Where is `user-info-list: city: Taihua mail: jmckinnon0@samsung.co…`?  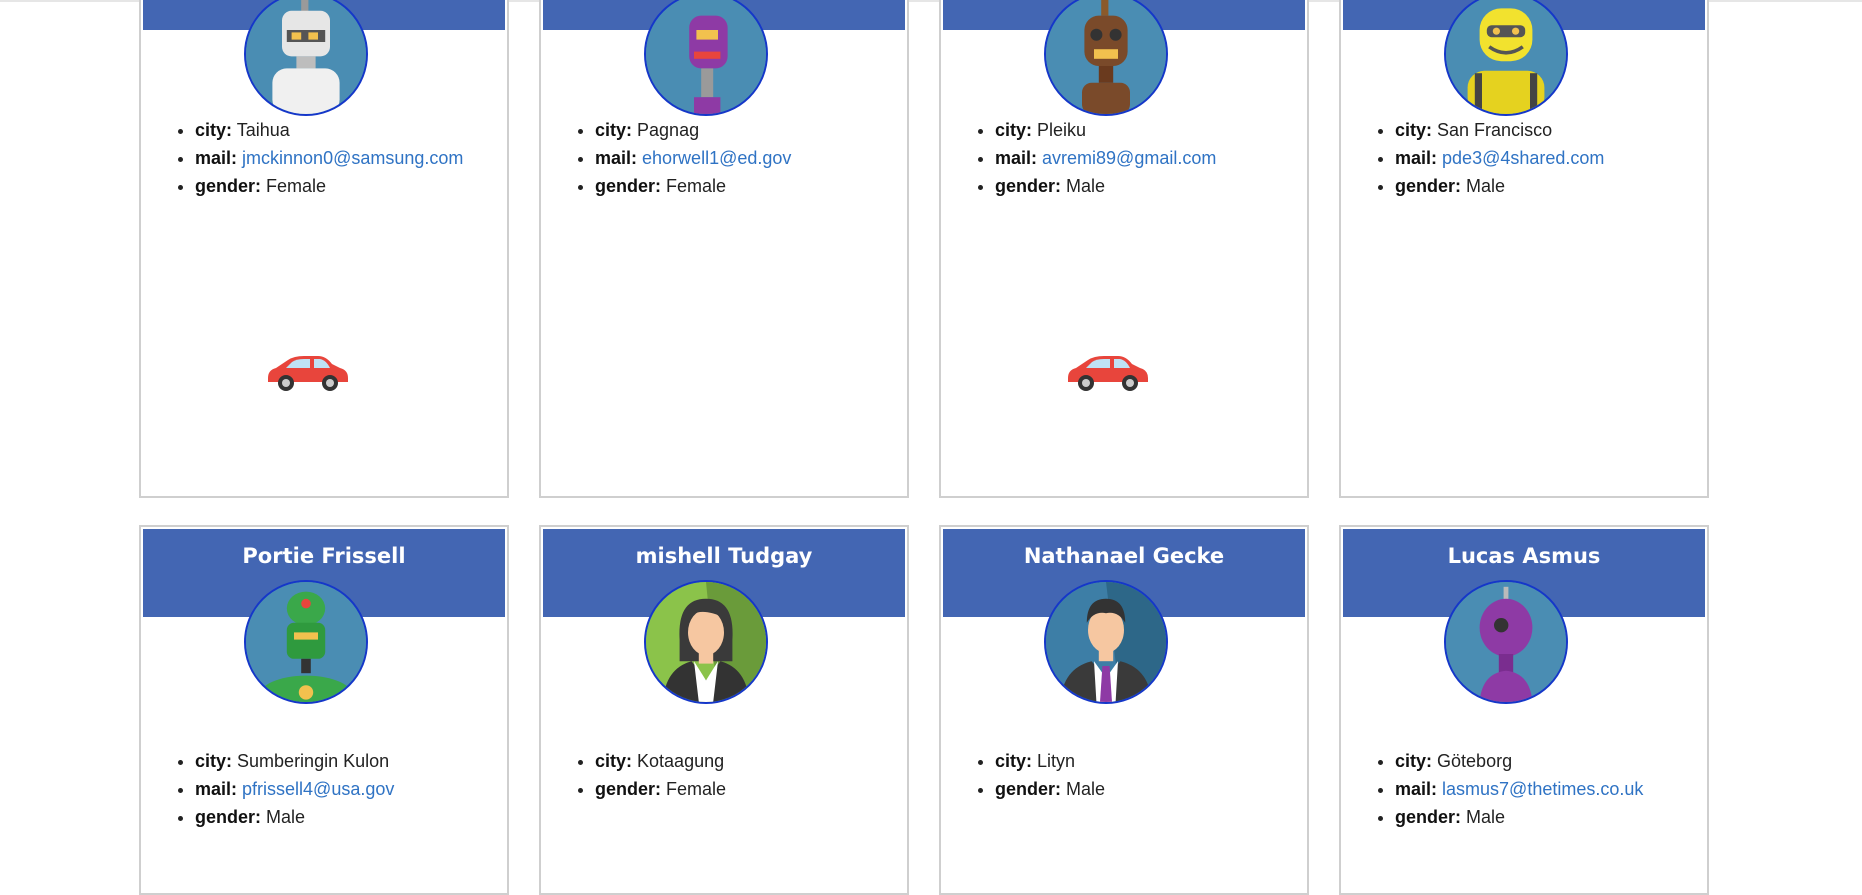 user-info-list: city: Taihua mail: jmckinnon0@samsung.co… is located at coordinates (320, 158).